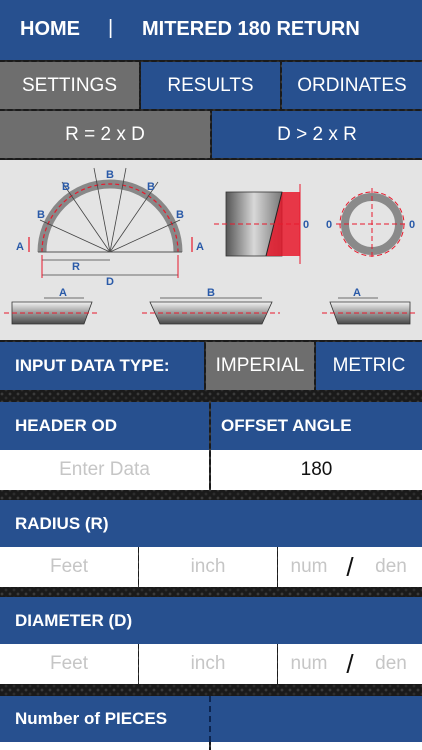  I want to click on radius-label: RADIUS (R), so click(211, 523).